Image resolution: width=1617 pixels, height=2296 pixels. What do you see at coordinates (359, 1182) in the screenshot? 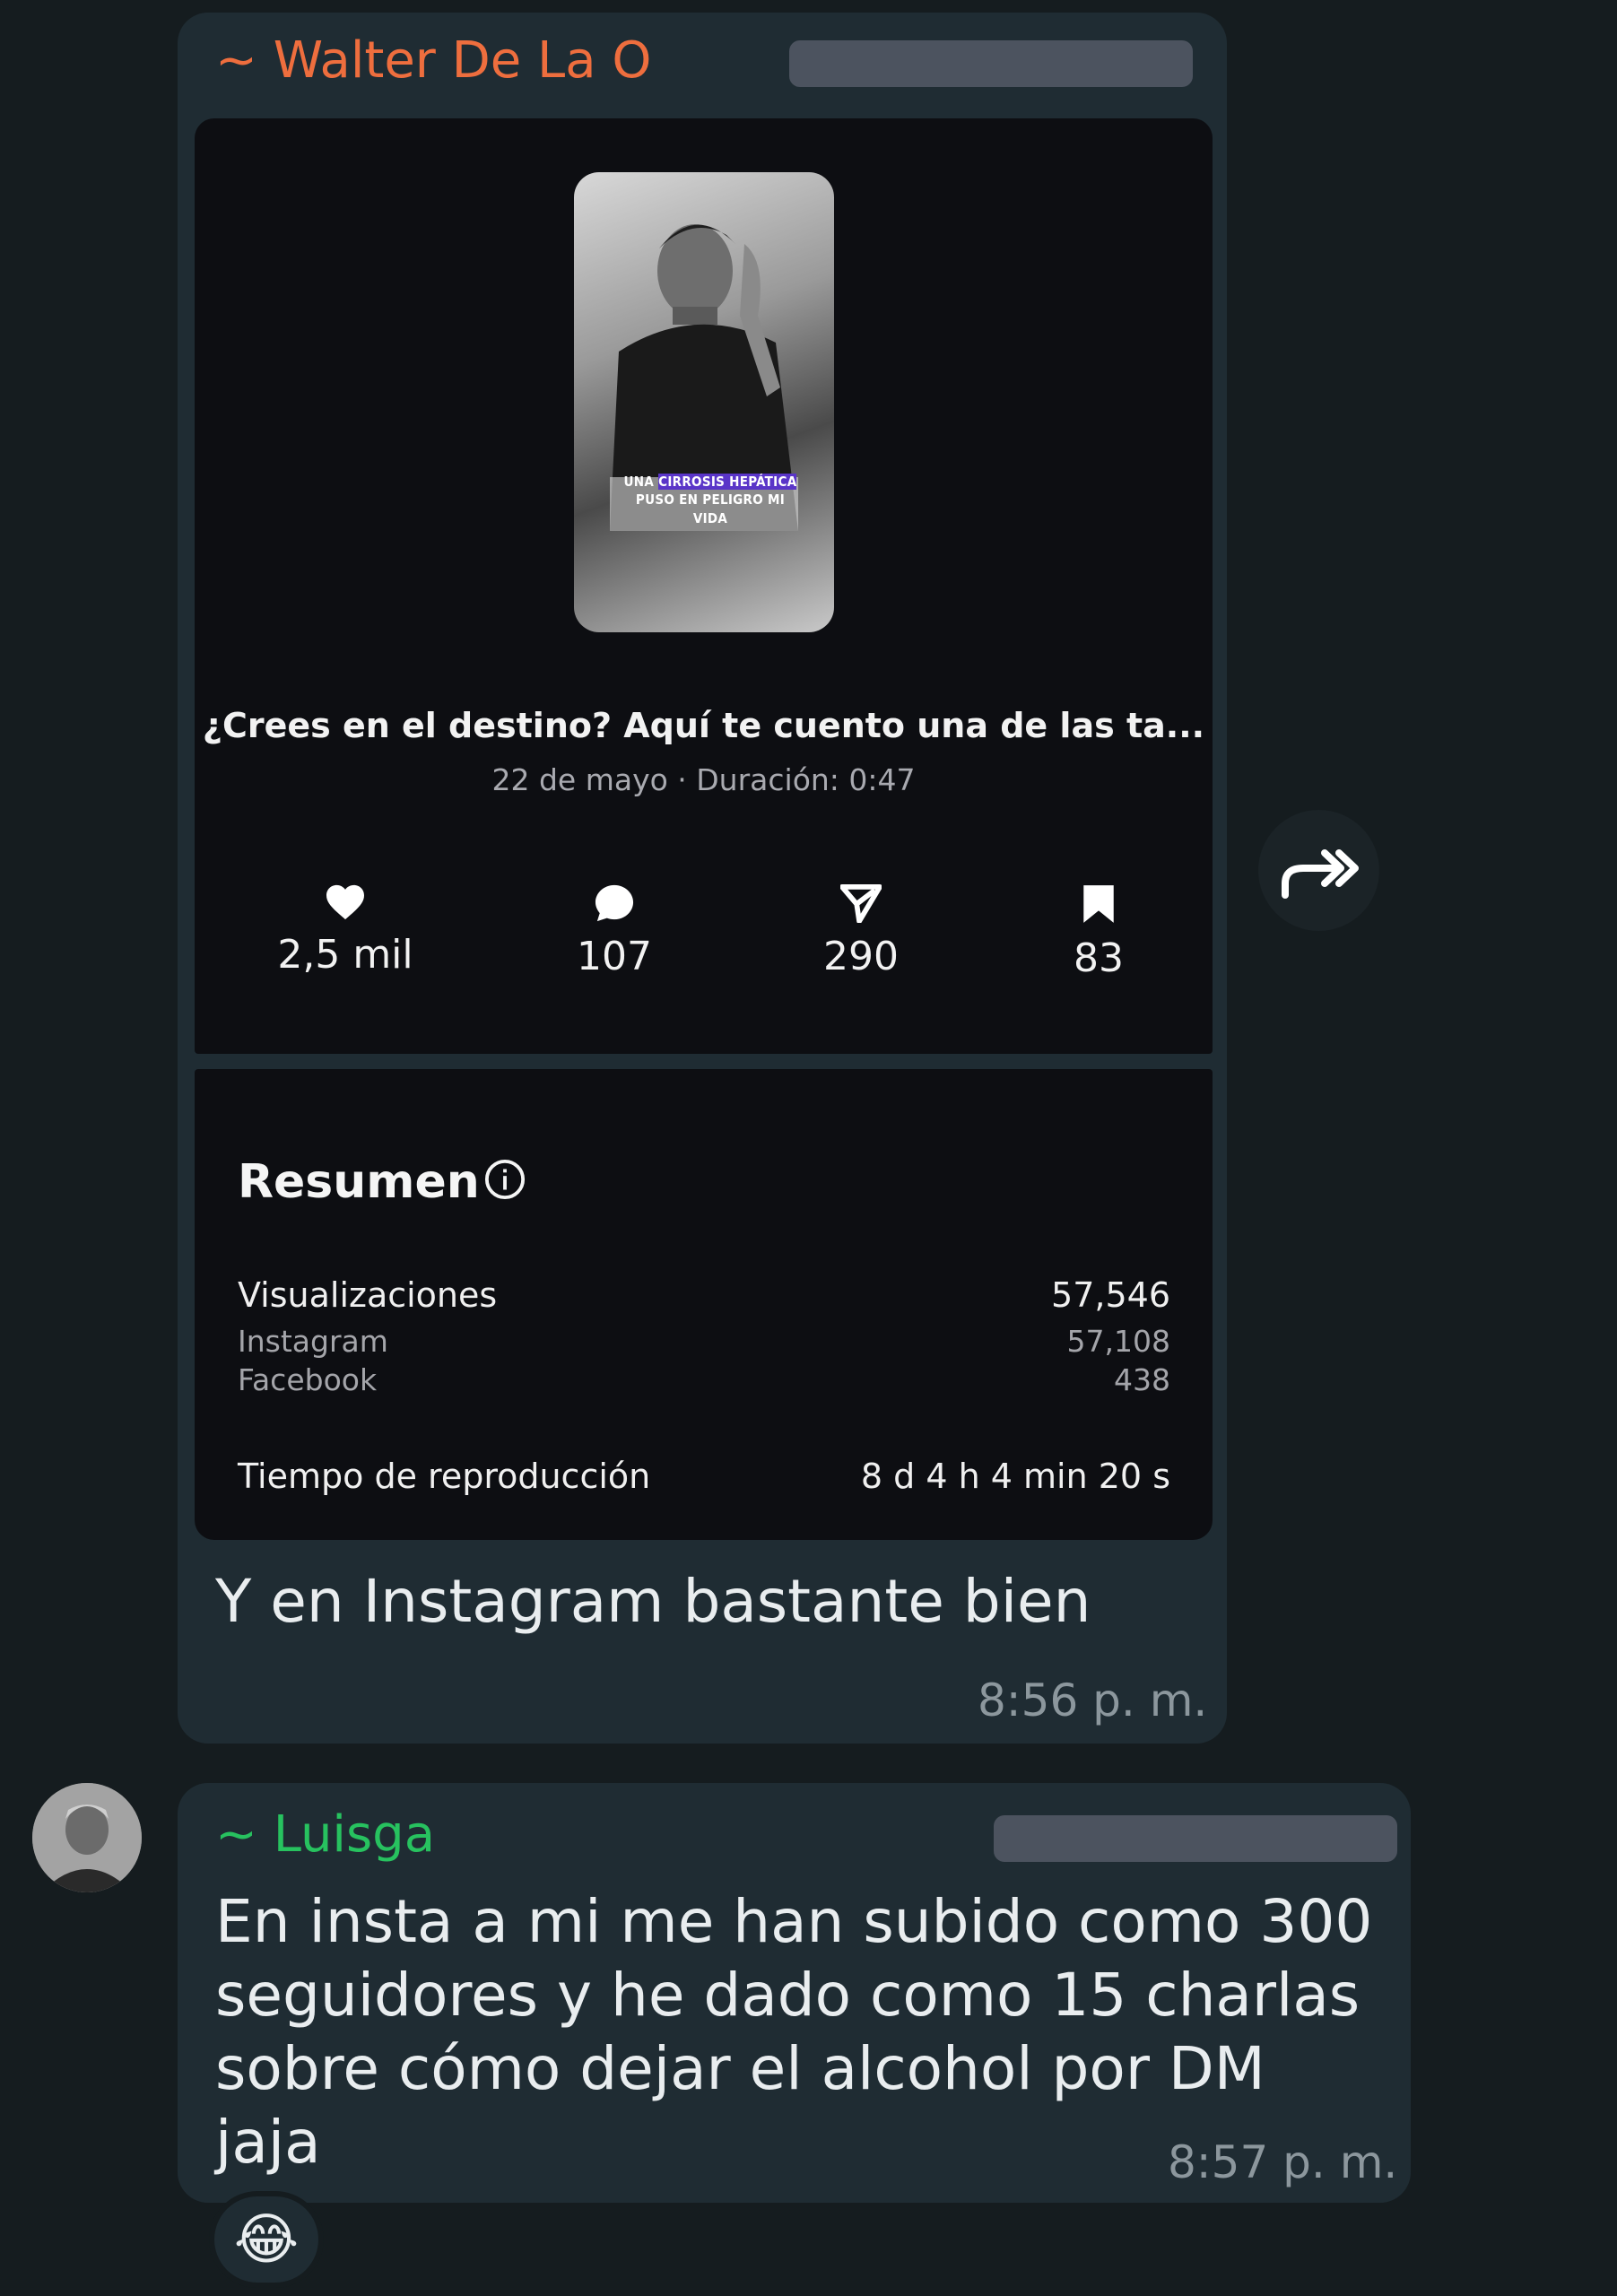
I see `summary-title: Resumen` at bounding box center [359, 1182].